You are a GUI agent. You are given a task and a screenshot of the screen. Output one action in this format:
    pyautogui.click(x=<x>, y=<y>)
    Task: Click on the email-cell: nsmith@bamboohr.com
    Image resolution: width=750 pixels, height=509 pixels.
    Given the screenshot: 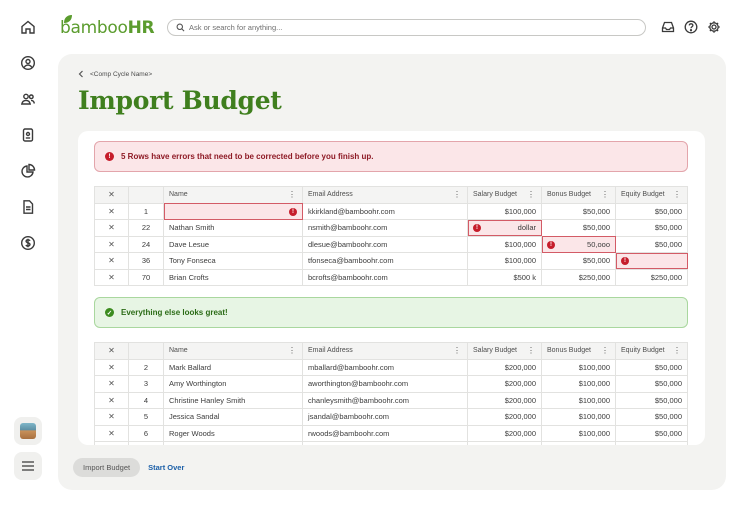 What is the action you would take?
    pyautogui.click(x=385, y=228)
    